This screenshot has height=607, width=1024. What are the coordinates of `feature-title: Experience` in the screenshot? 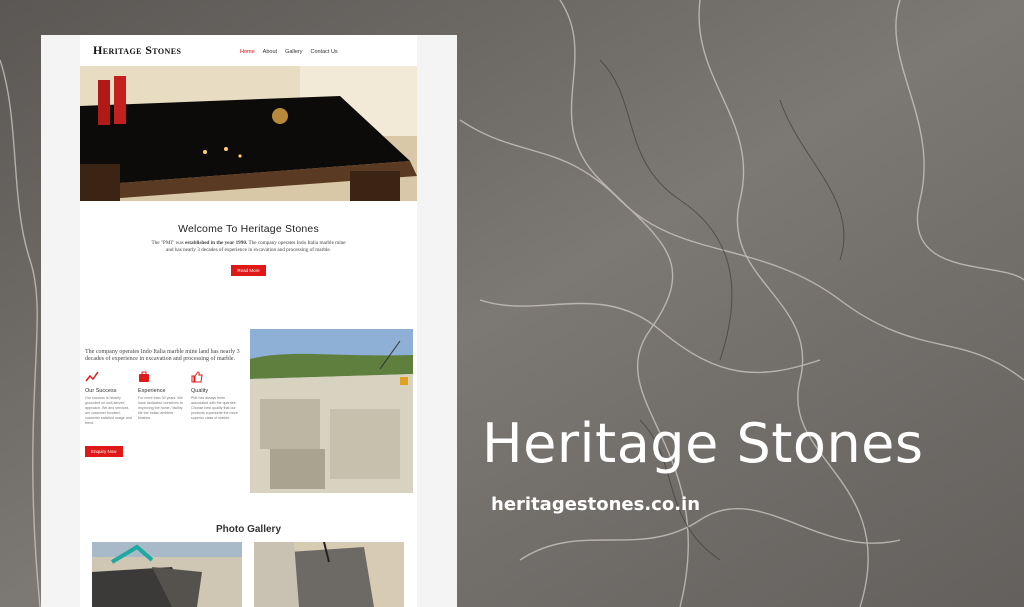 It's located at (152, 391).